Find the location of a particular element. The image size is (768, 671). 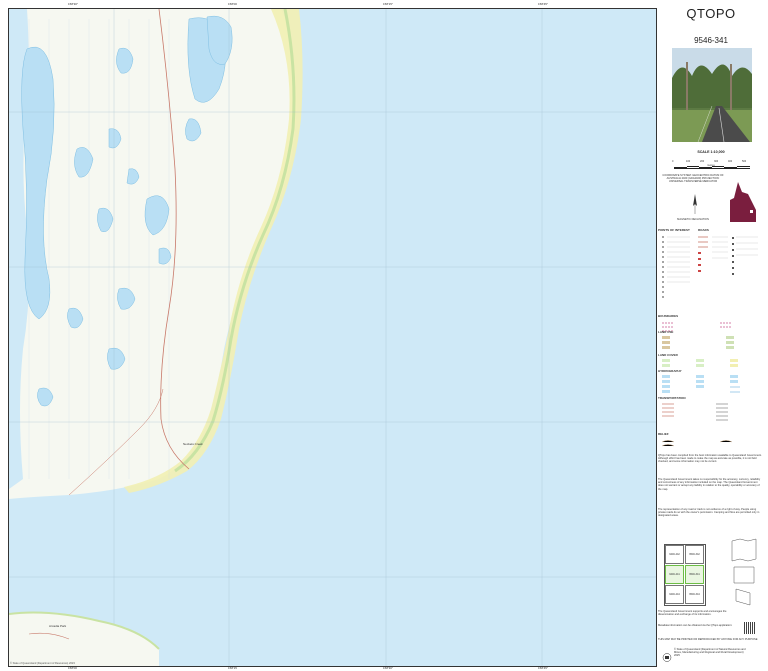

sheet-number: 9546-341 is located at coordinates (711, 40).